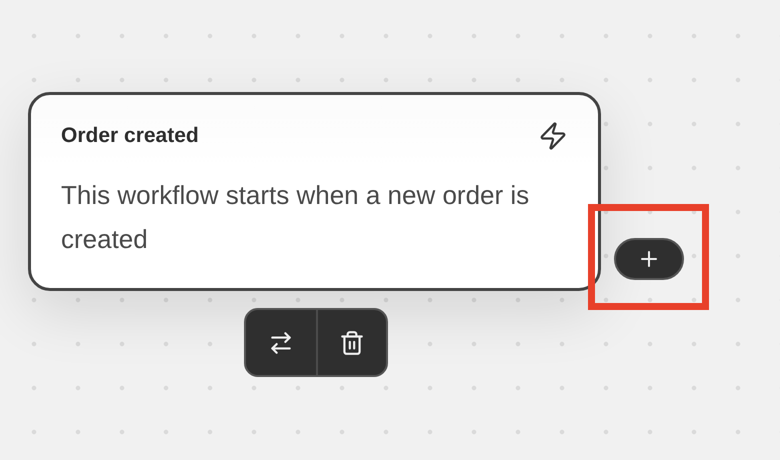 Image resolution: width=780 pixels, height=460 pixels. What do you see at coordinates (130, 136) in the screenshot?
I see `node-title: Order created` at bounding box center [130, 136].